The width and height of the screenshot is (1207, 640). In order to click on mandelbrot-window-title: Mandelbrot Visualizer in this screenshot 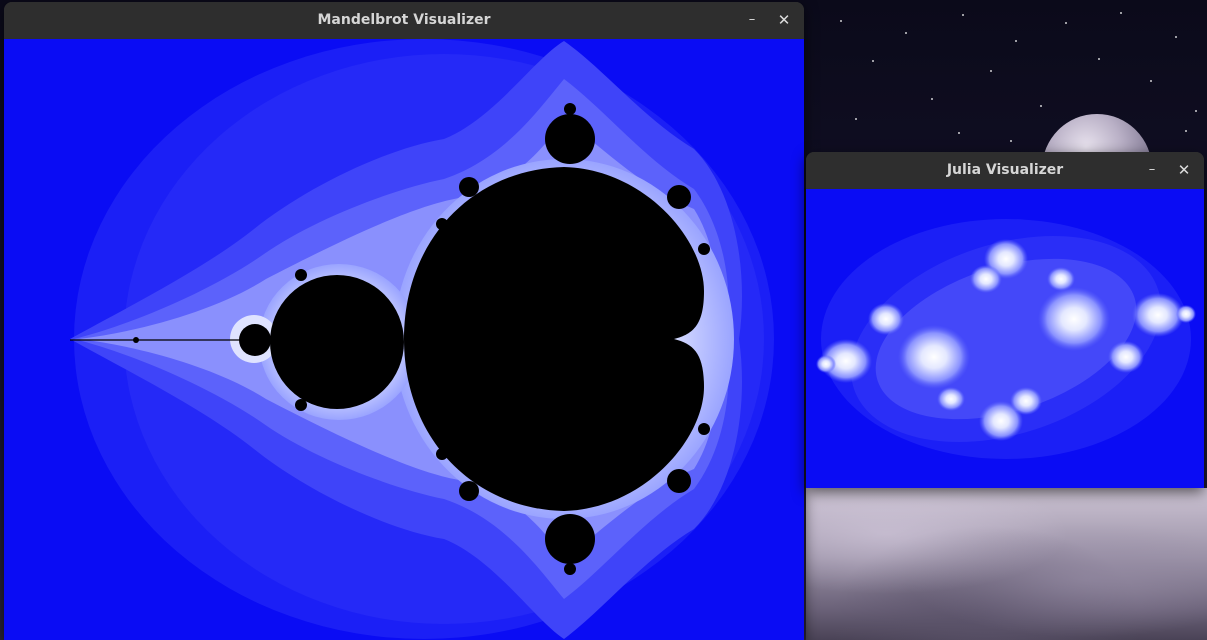, I will do `click(404, 20)`.